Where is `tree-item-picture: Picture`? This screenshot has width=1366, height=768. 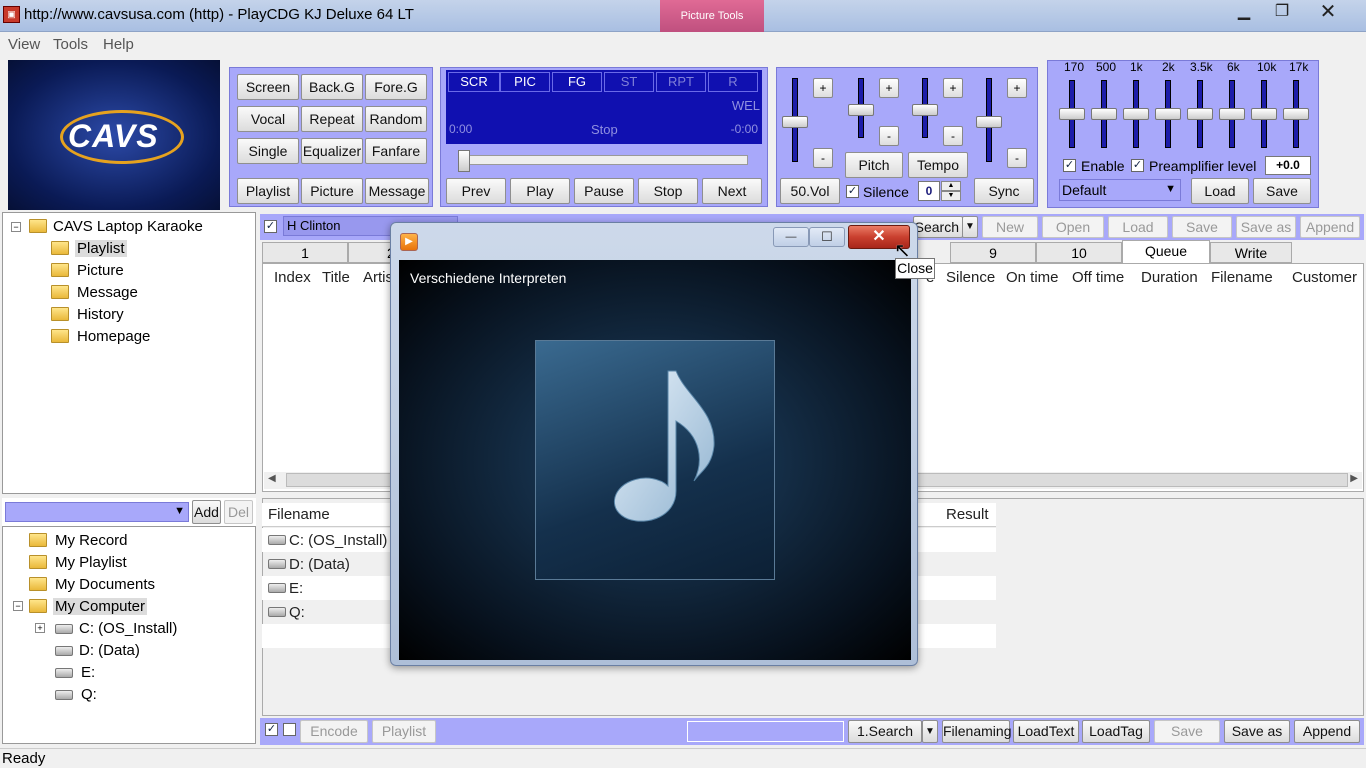 tree-item-picture: Picture is located at coordinates (100, 270).